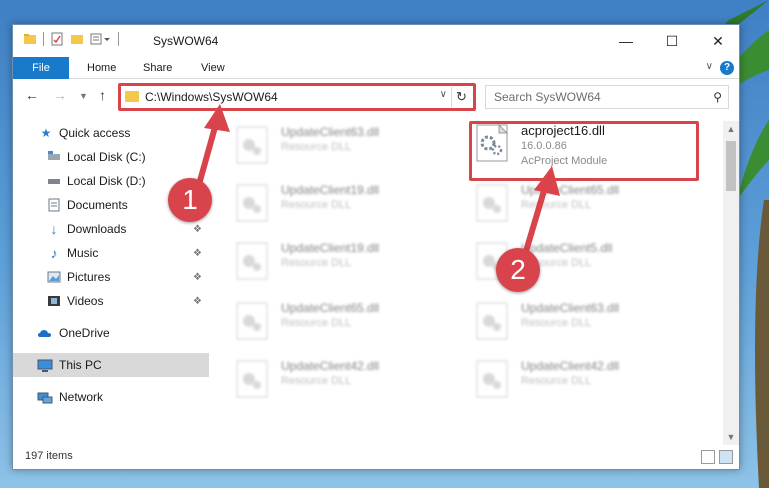  Describe the element at coordinates (709, 66) in the screenshot. I see `expand-ribbon-icon: ∨` at that location.